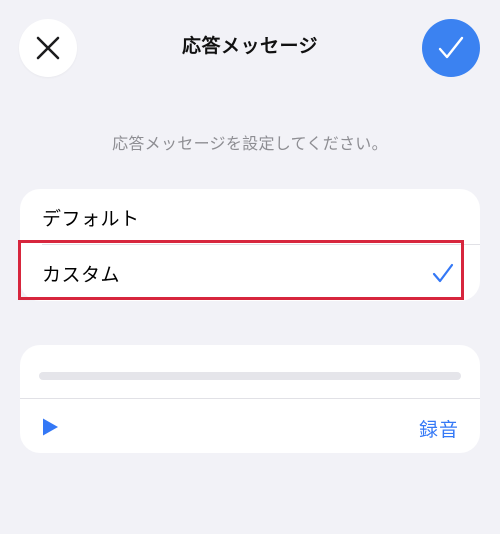  I want to click on option-label: カスタム, so click(81, 274).